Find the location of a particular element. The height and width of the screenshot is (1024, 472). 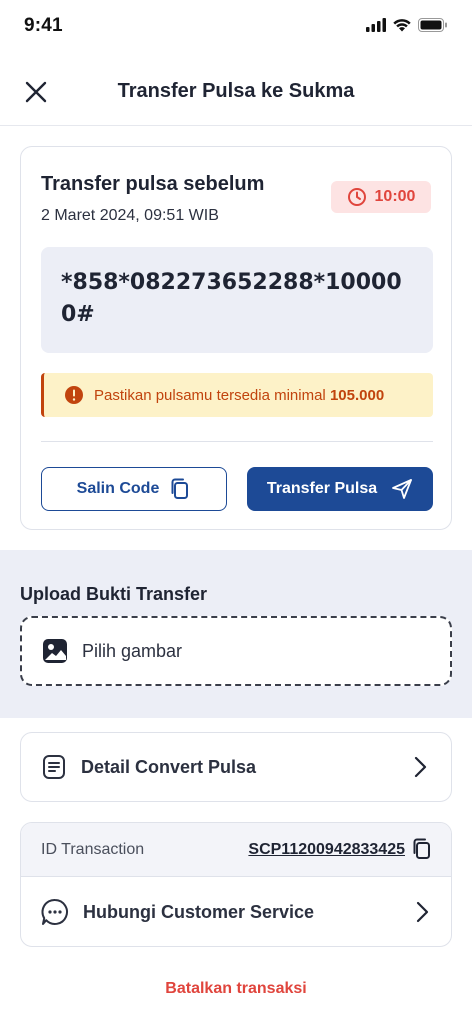

copy-code-button: Salin Code is located at coordinates (134, 489).